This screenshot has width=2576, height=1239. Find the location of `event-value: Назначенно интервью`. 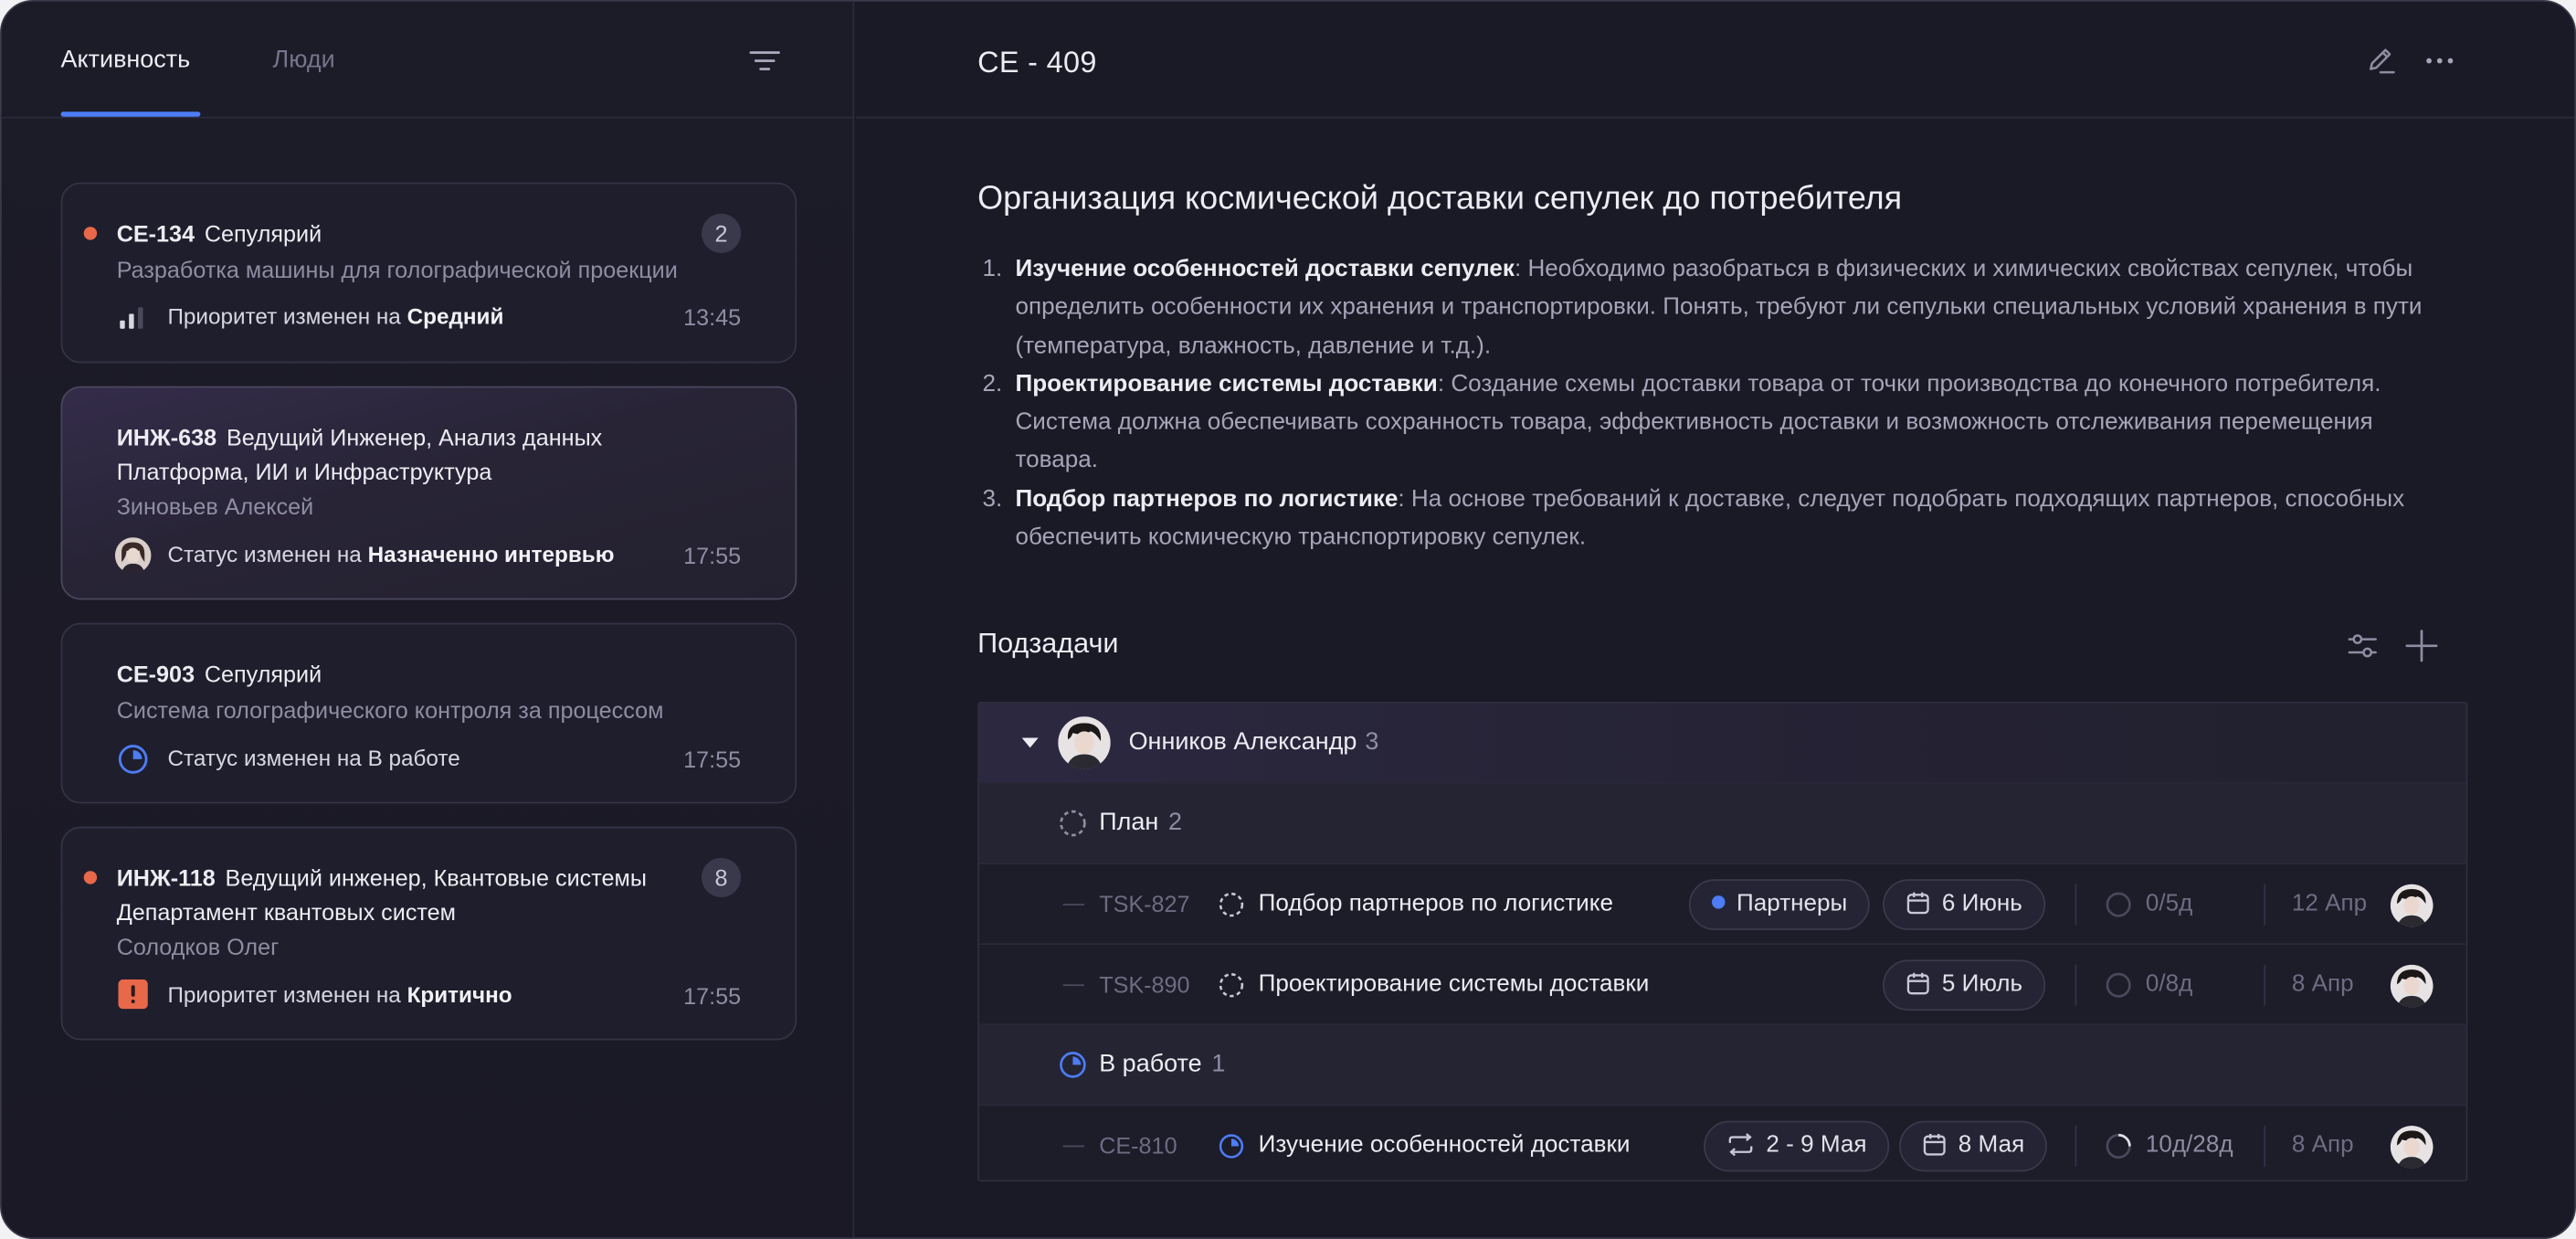

event-value: Назначенно интервью is located at coordinates (491, 554).